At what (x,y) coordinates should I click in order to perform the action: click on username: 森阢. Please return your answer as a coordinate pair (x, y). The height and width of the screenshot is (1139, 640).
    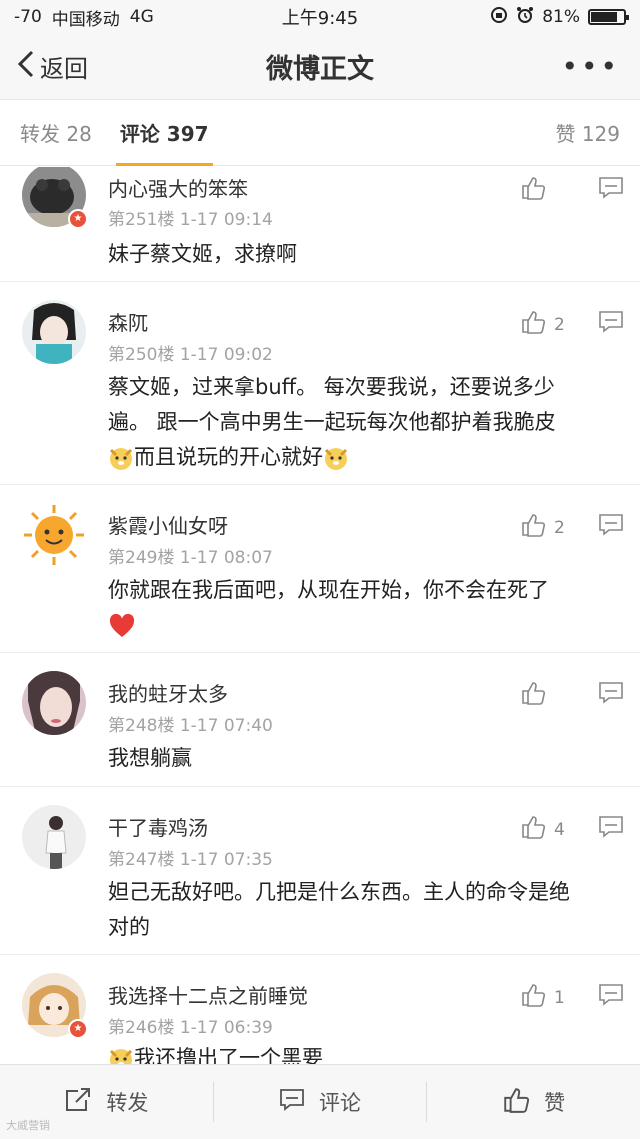
    Looking at the image, I should click on (128, 321).